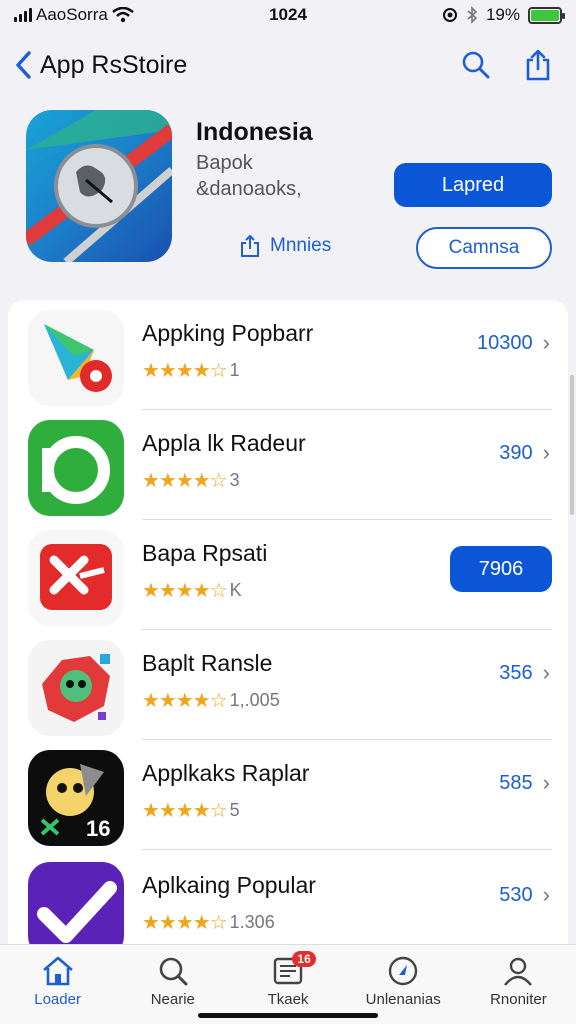 The image size is (576, 1024). I want to click on monster-game-icon, so click(76, 688).